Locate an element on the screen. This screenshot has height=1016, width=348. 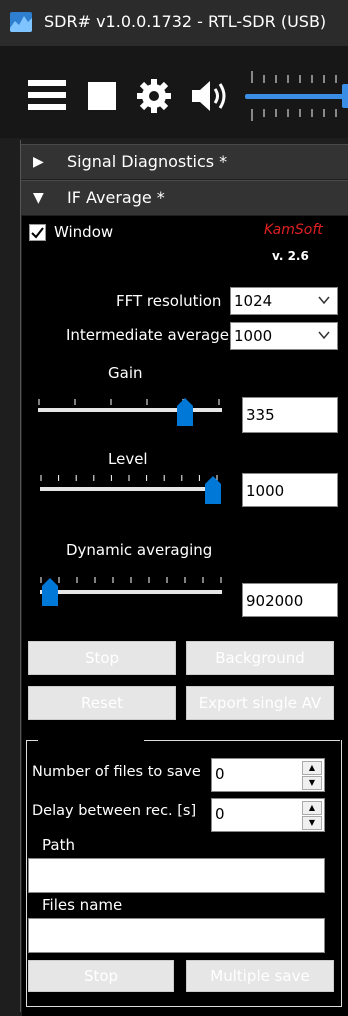
gain-slider-track is located at coordinates (130, 410).